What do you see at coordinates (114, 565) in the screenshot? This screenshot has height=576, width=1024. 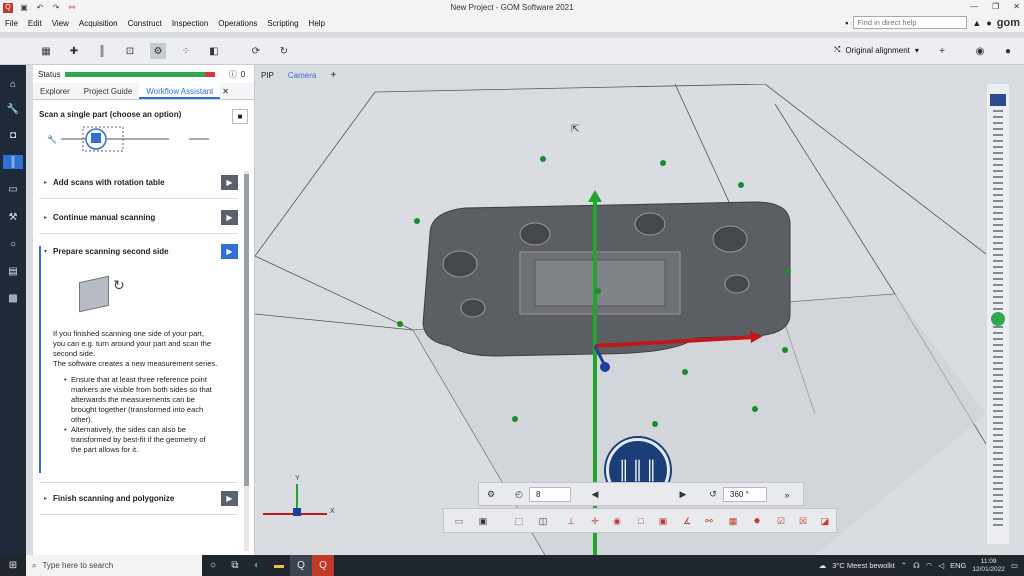 I see `taskbar-search: ⌕ Type here to search` at bounding box center [114, 565].